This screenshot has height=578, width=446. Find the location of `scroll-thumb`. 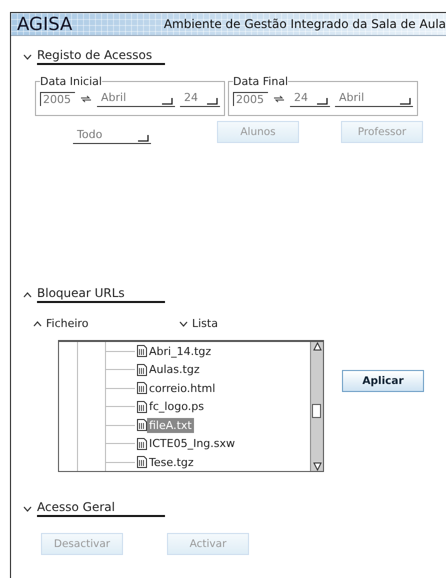

scroll-thumb is located at coordinates (316, 411).